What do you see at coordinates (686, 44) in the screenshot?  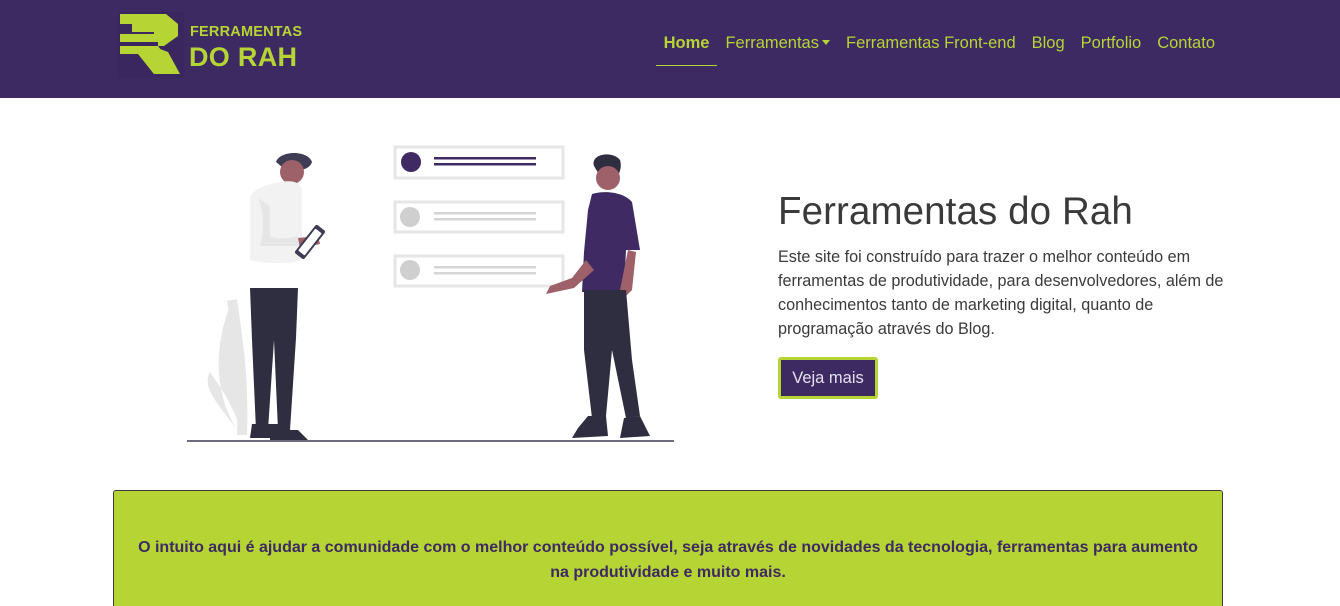 I see `nav-home: Home` at bounding box center [686, 44].